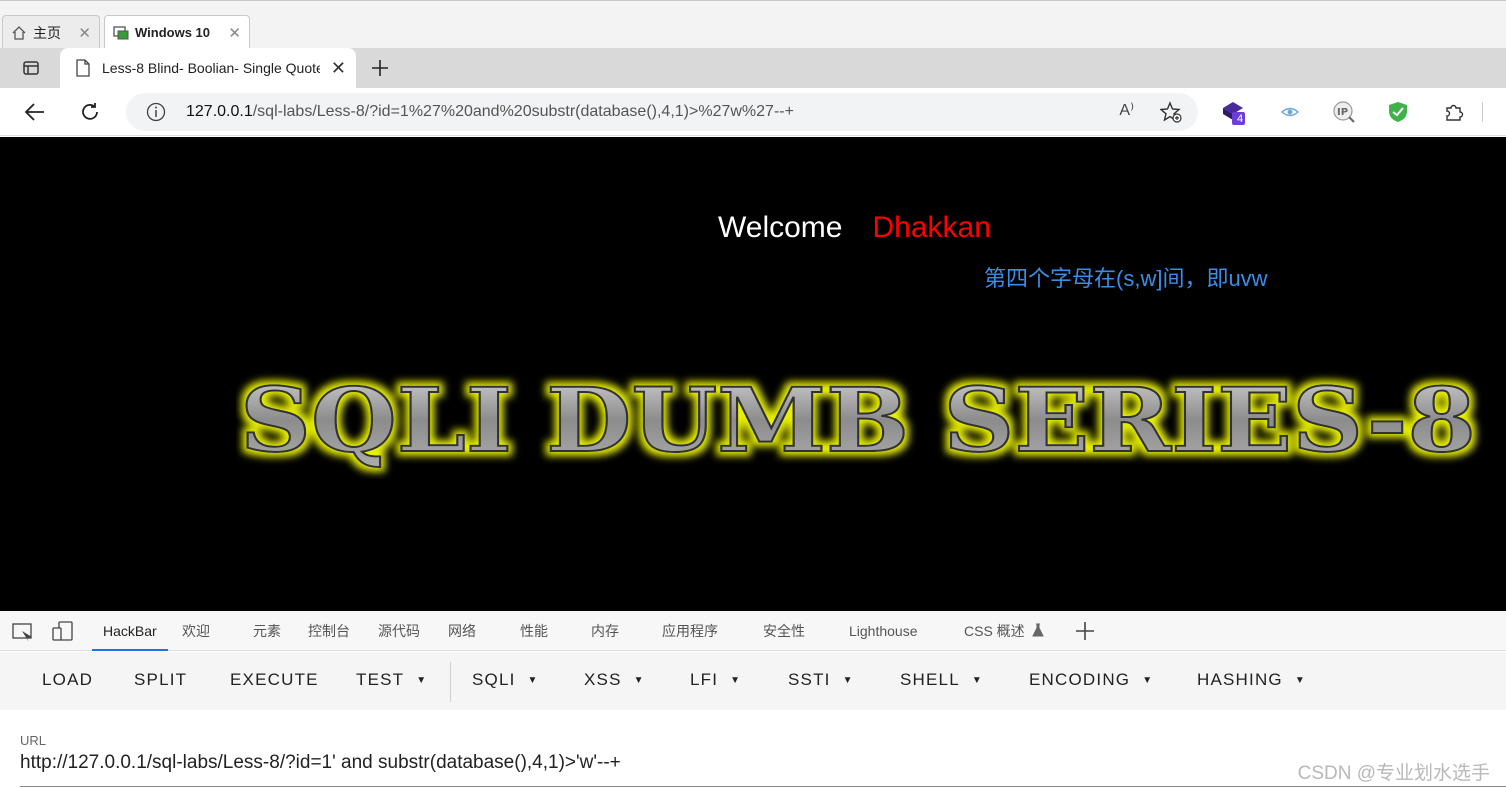 This screenshot has width=1506, height=788. Describe the element at coordinates (763, 786) in the screenshot. I see `url-input-underline` at that location.